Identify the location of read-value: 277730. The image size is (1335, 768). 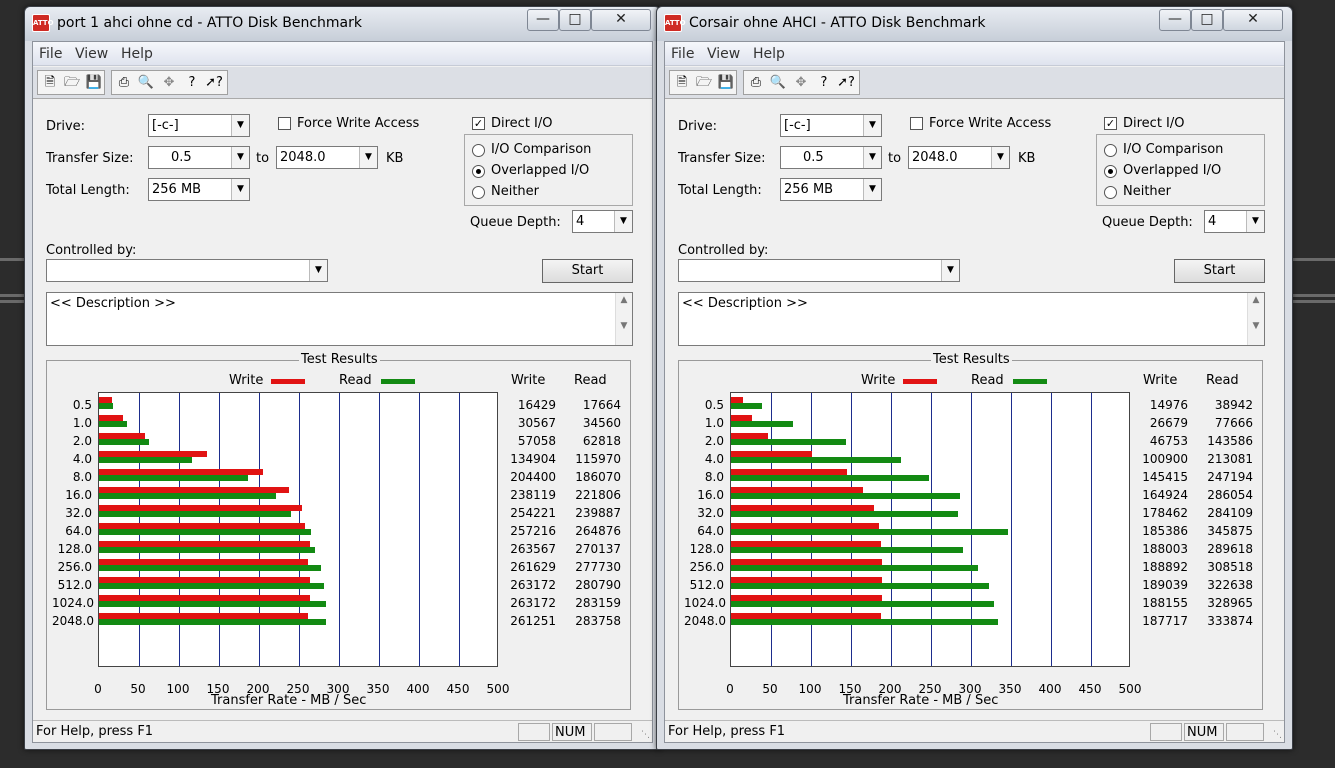
(598, 567).